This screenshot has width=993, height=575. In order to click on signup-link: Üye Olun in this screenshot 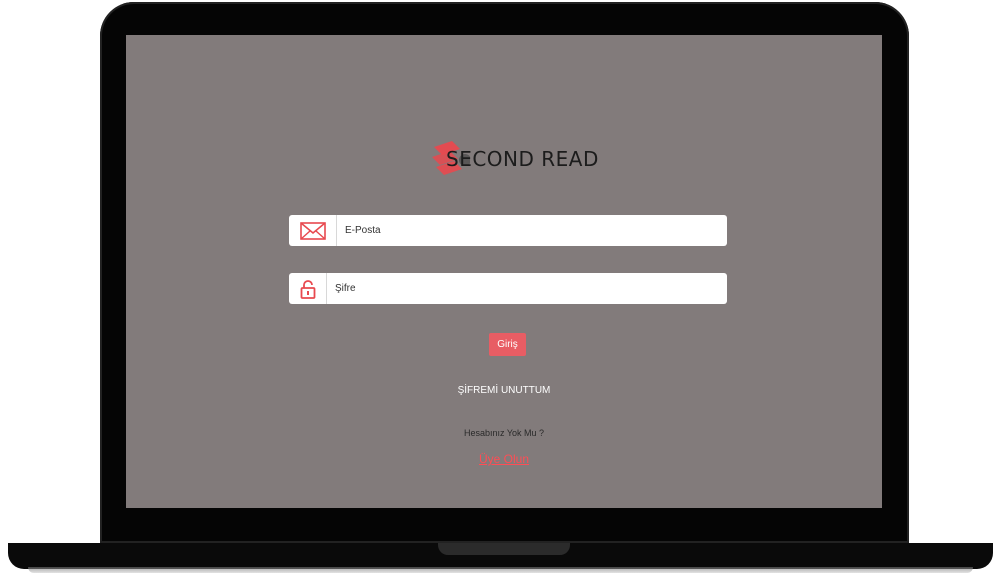, I will do `click(504, 459)`.